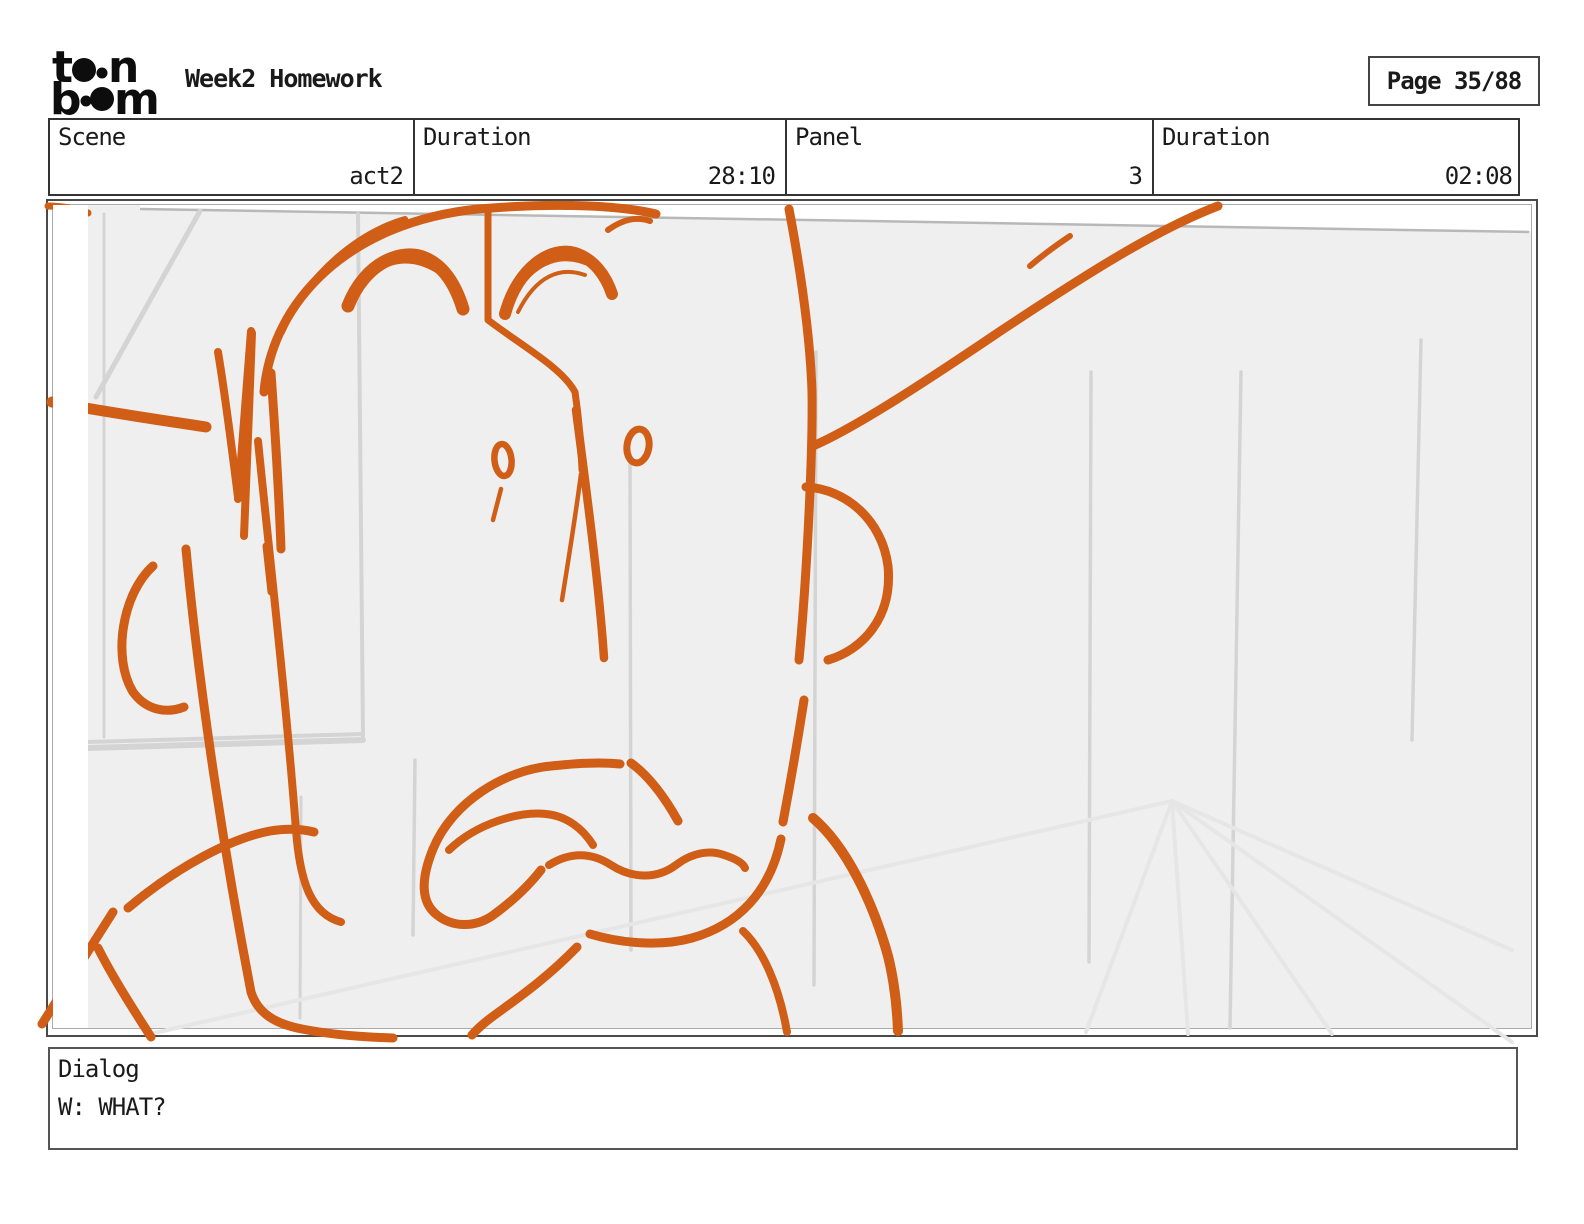 This screenshot has width=1584, height=1224. I want to click on dialog-text: W: WHAT?, so click(112, 1107).